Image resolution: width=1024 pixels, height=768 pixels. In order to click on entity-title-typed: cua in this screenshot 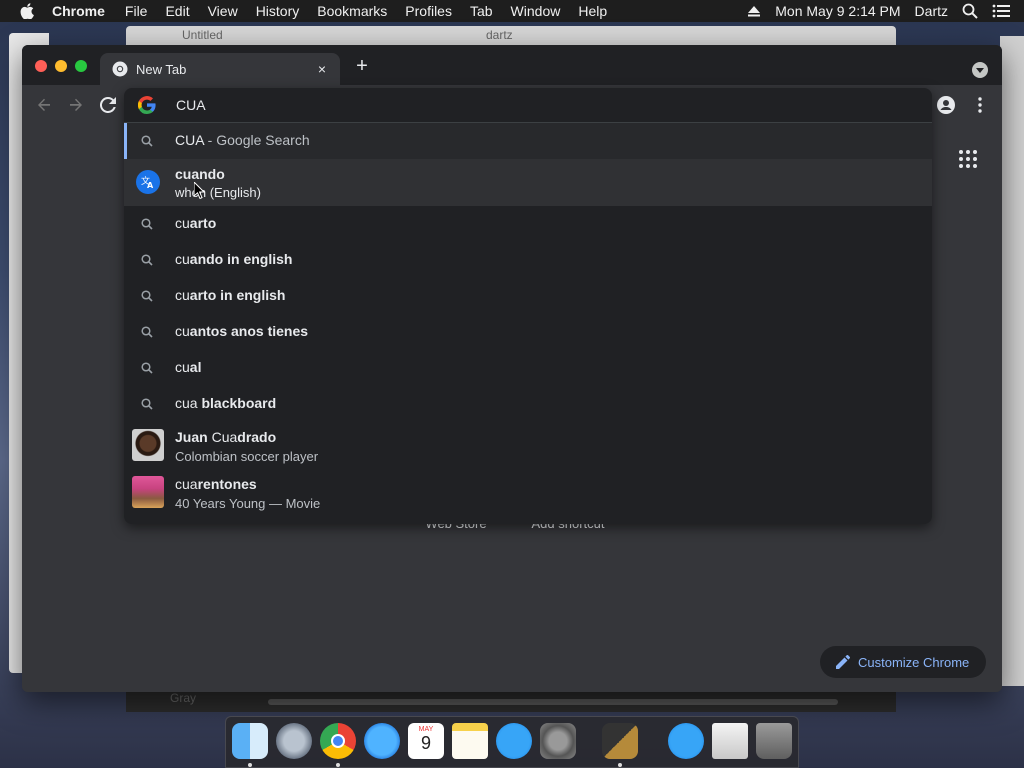, I will do `click(186, 484)`.